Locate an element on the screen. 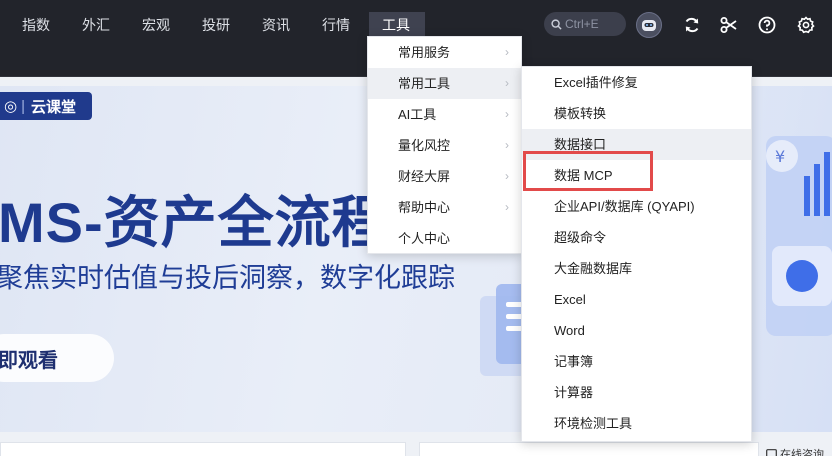 This screenshot has height=456, width=832. nav-item-quotes: 行情 is located at coordinates (336, 25).